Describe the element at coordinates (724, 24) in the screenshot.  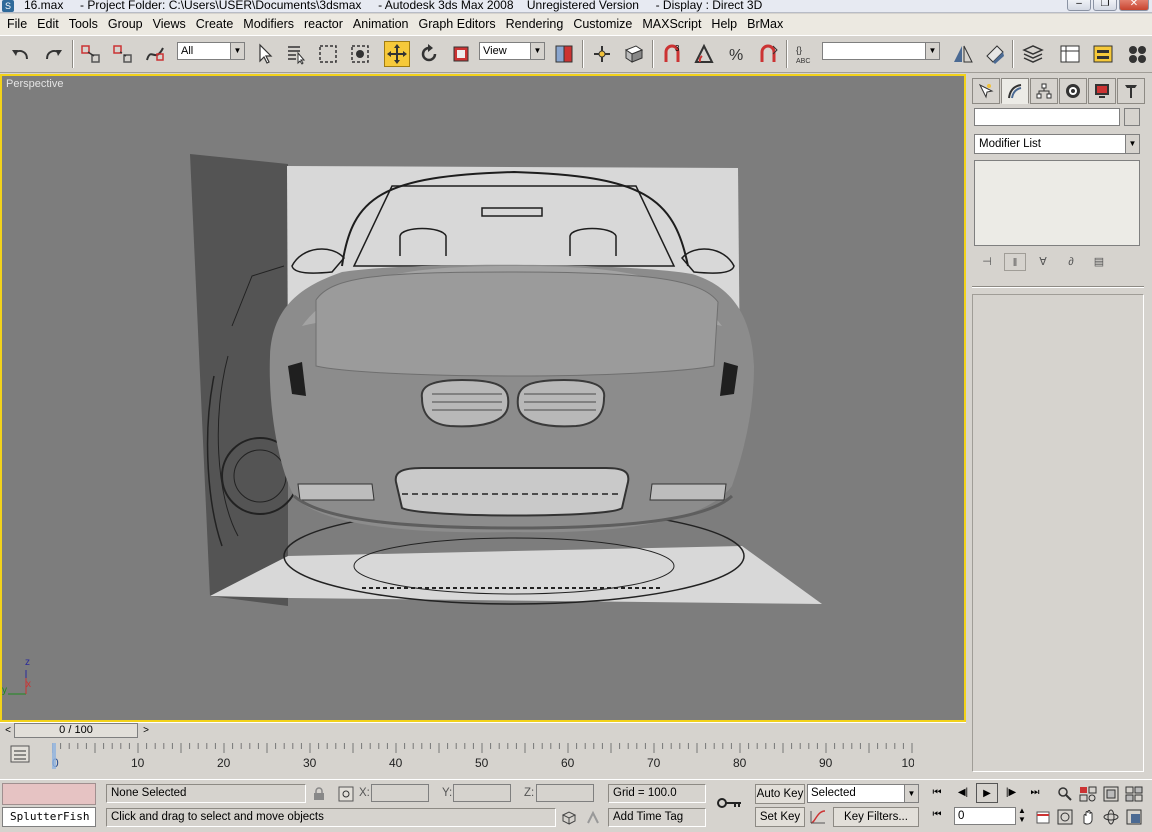
I see `menu-help: Help` at that location.